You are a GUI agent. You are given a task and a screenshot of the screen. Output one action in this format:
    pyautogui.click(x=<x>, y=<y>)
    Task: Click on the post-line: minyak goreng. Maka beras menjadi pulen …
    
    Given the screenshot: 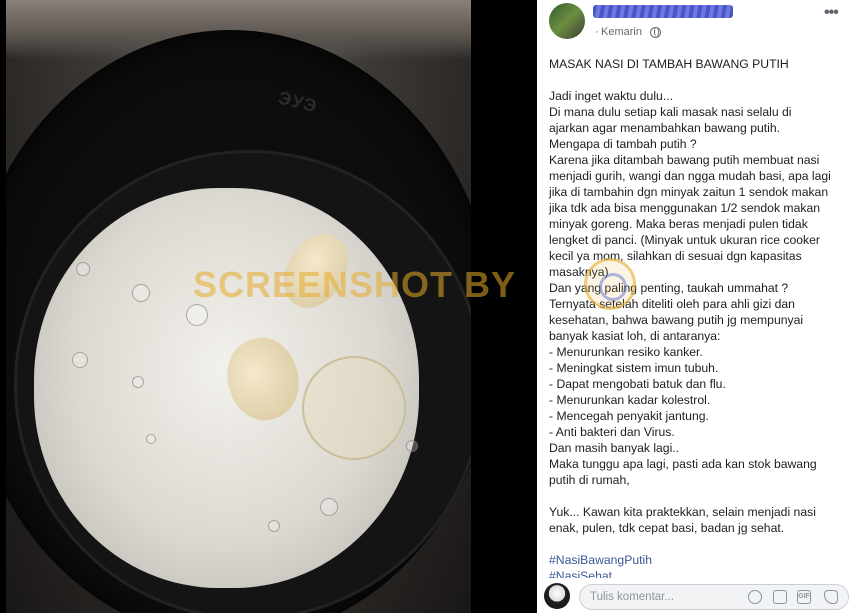 What is the action you would take?
    pyautogui.click(x=678, y=224)
    